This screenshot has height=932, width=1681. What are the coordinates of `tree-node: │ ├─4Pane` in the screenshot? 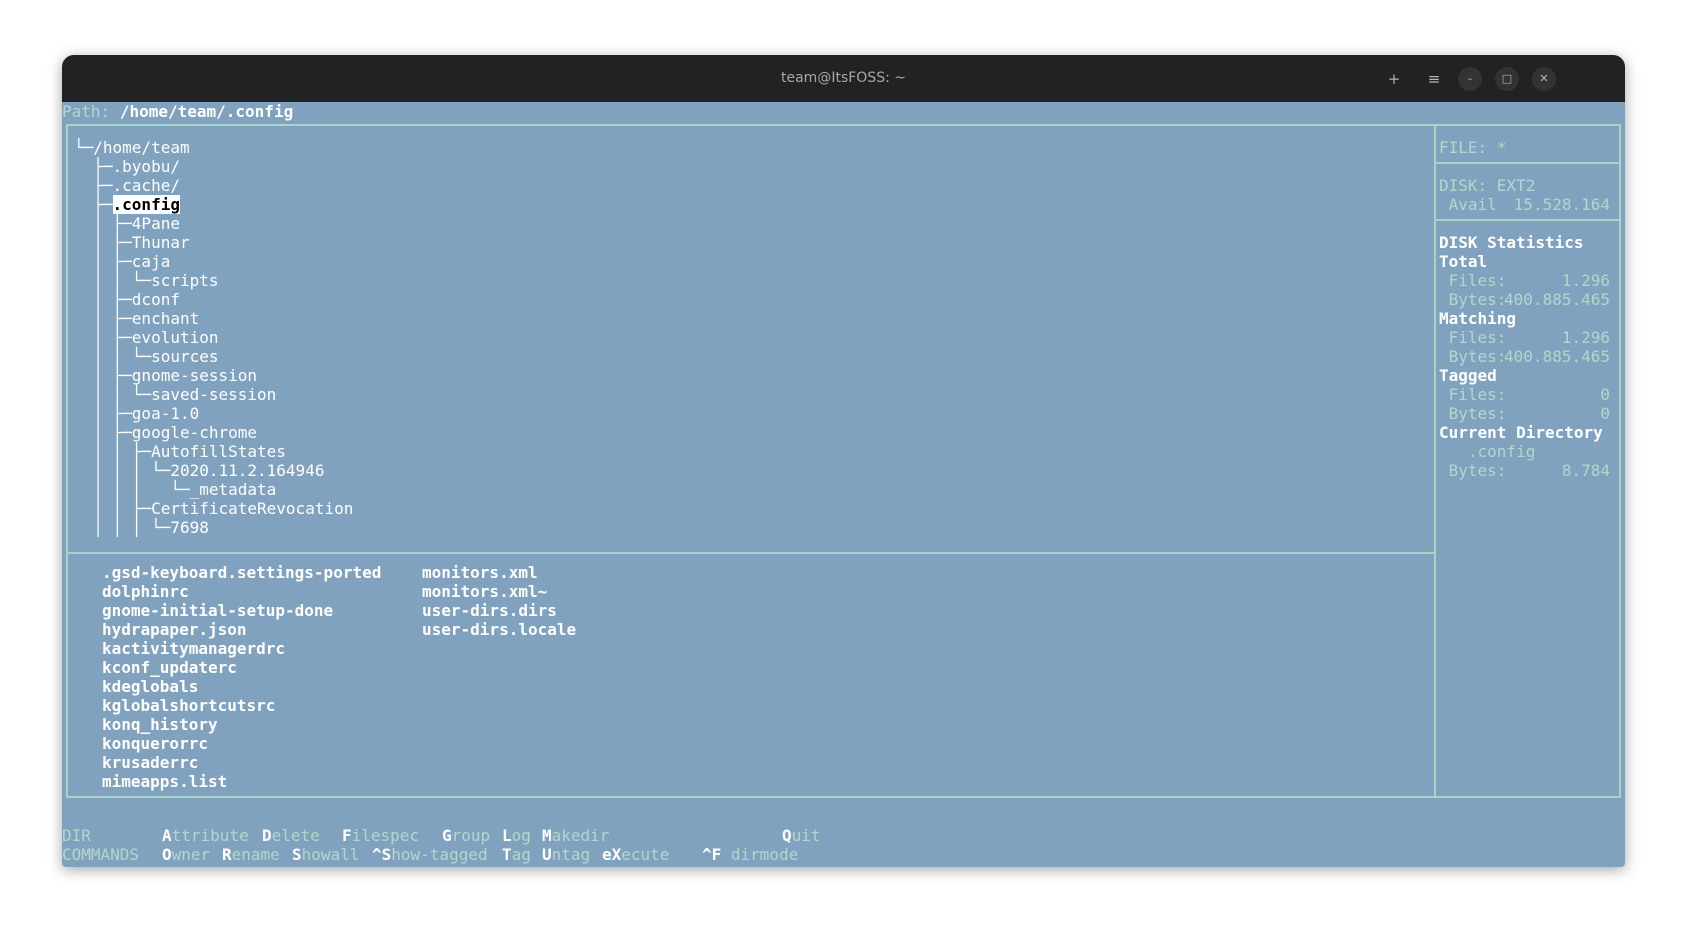 It's located at (127, 223).